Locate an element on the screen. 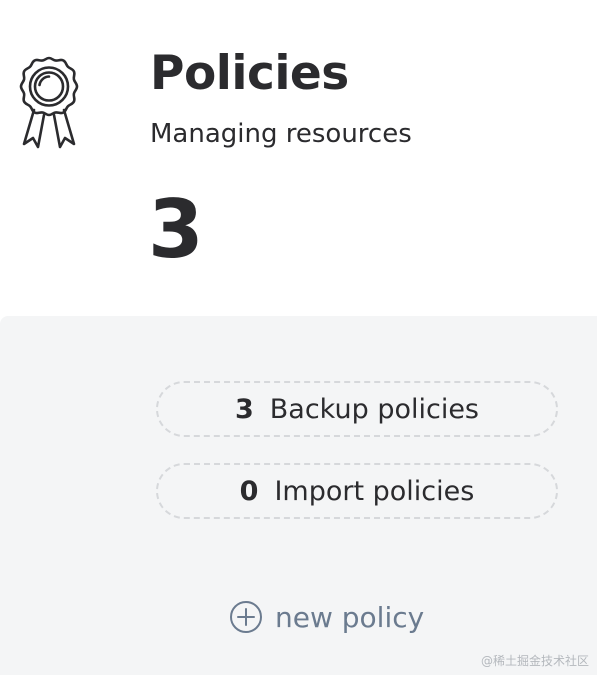 Image resolution: width=597 pixels, height=675 pixels. new-policy-button: new policy is located at coordinates (326, 617).